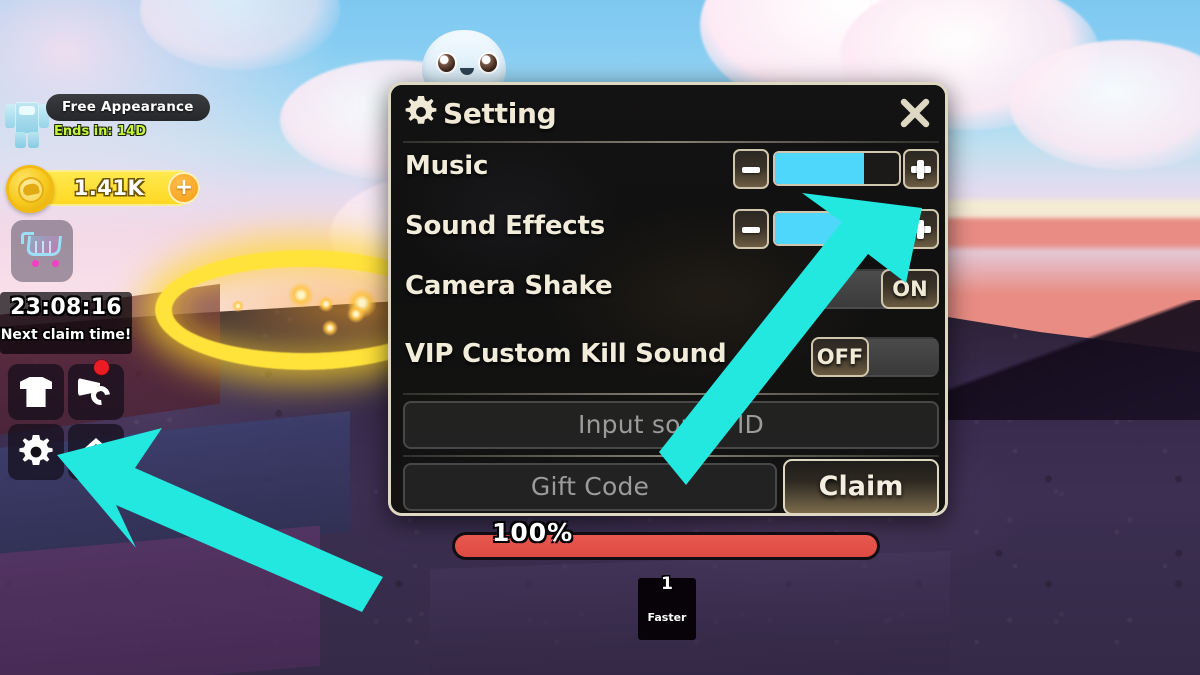  I want to click on avatar-thumbnail-icon, so click(27, 122).